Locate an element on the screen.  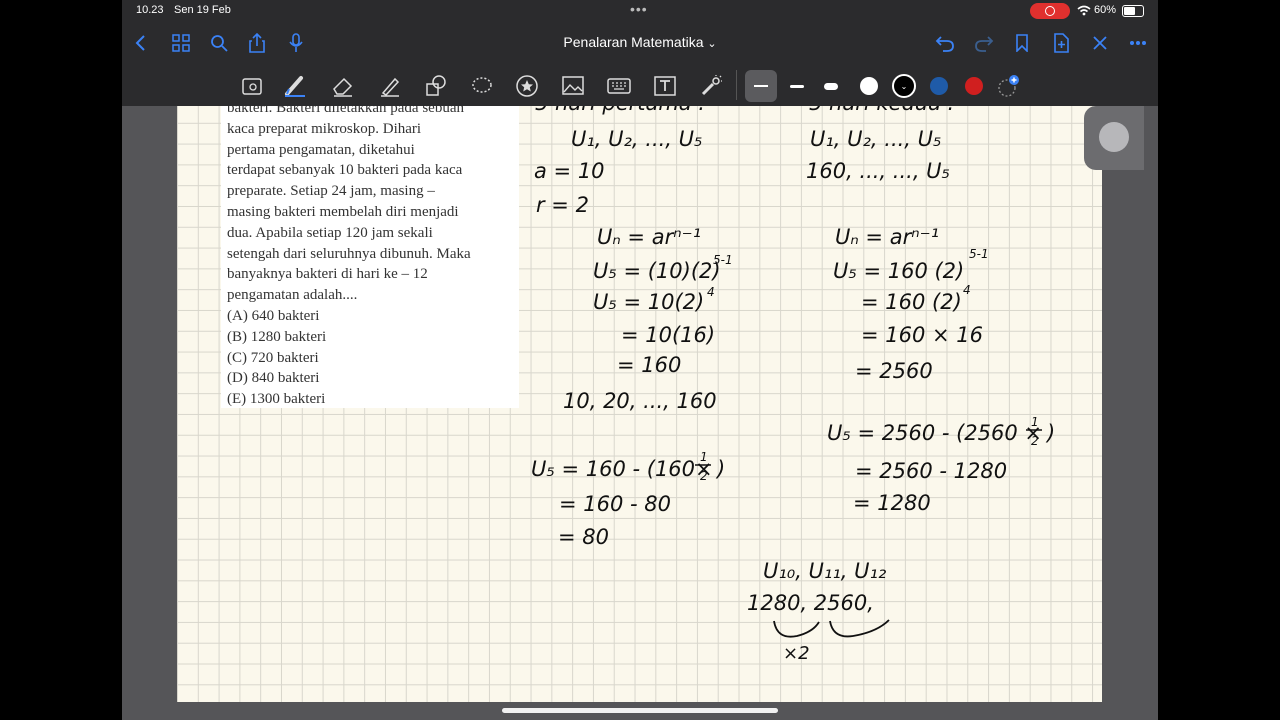
redo-icon is located at coordinates (984, 43).